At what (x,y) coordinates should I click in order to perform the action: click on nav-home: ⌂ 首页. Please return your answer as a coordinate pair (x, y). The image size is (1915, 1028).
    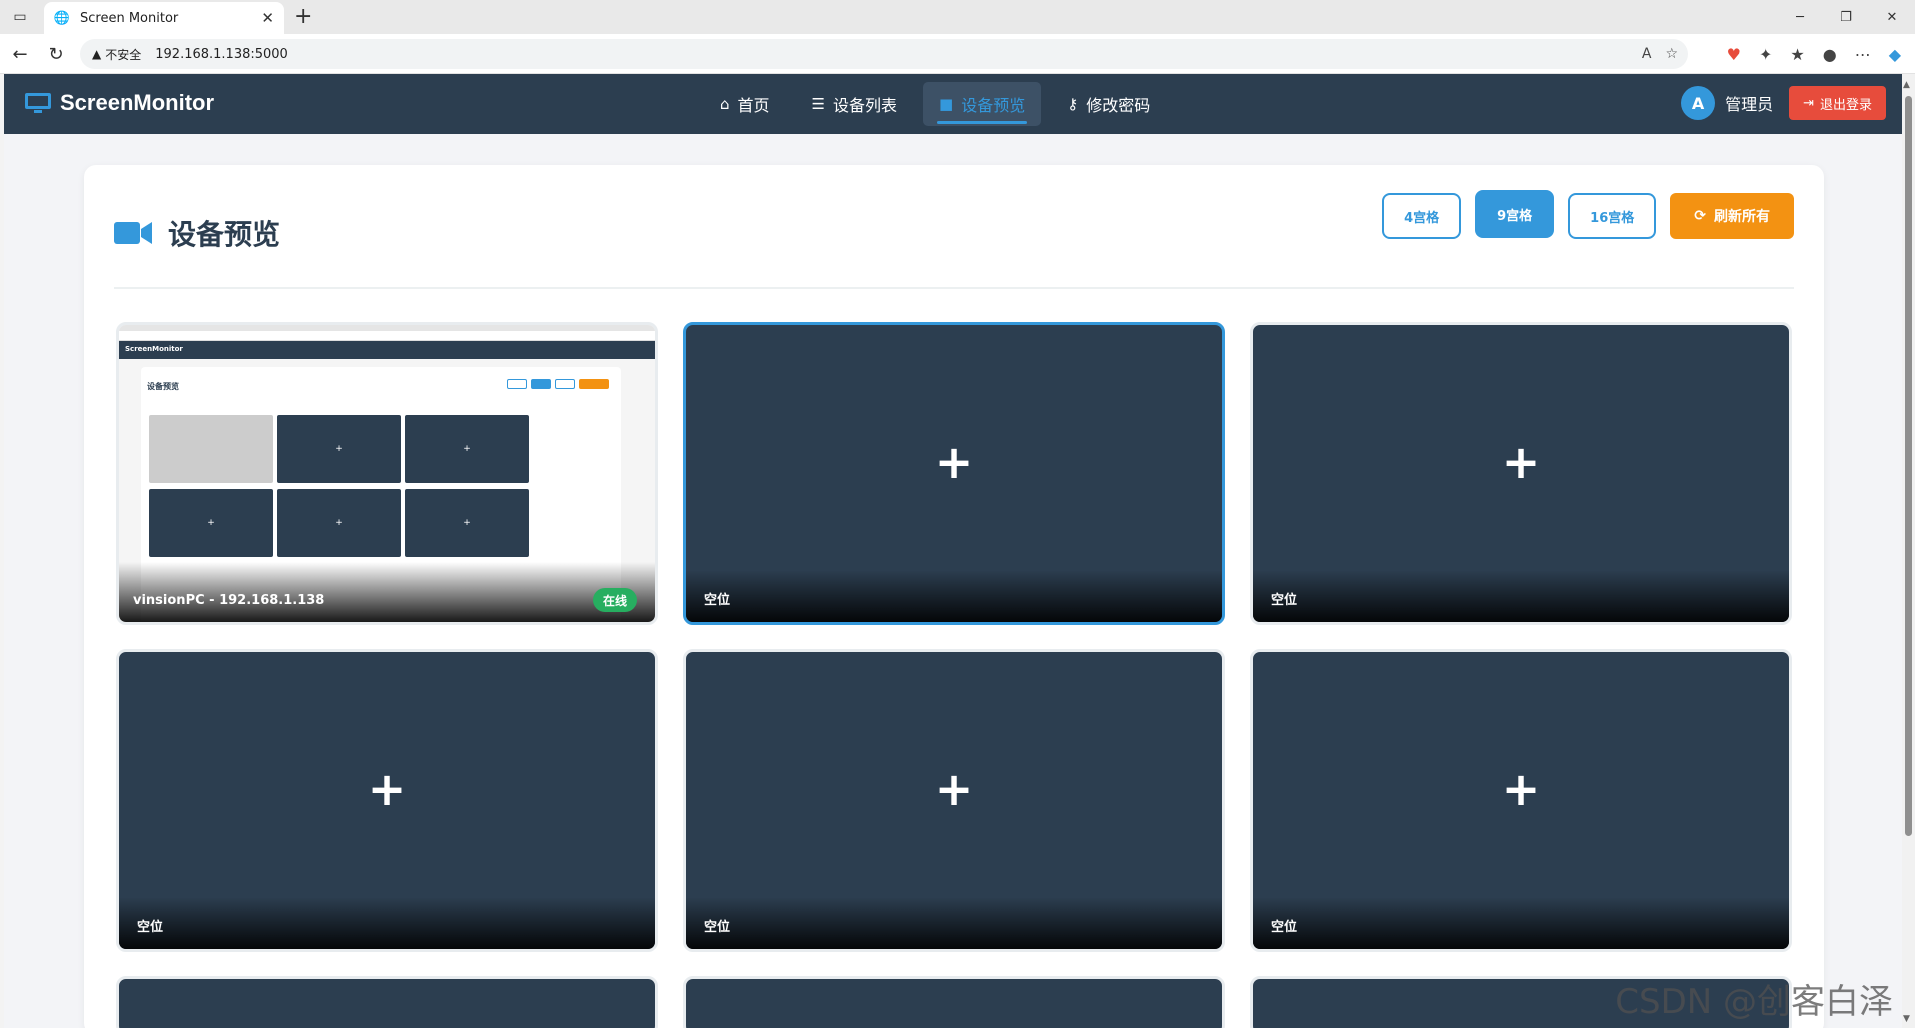
    Looking at the image, I should click on (745, 104).